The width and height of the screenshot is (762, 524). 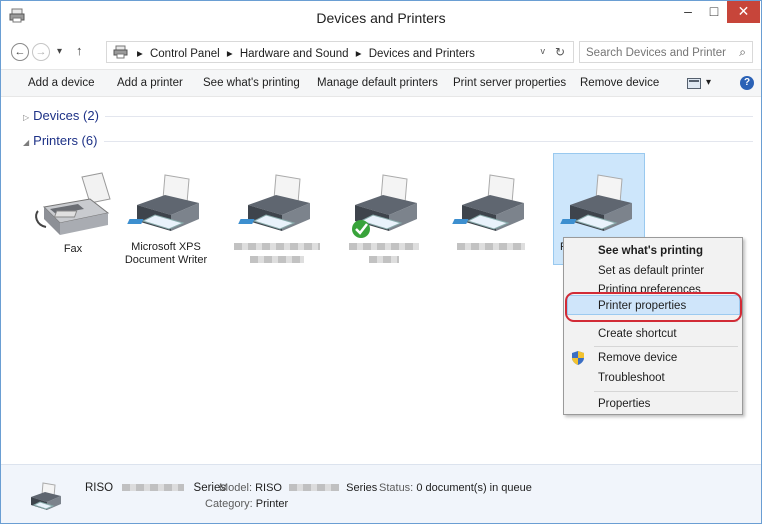 What do you see at coordinates (543, 51) in the screenshot?
I see `address-dropdown-icon: v` at bounding box center [543, 51].